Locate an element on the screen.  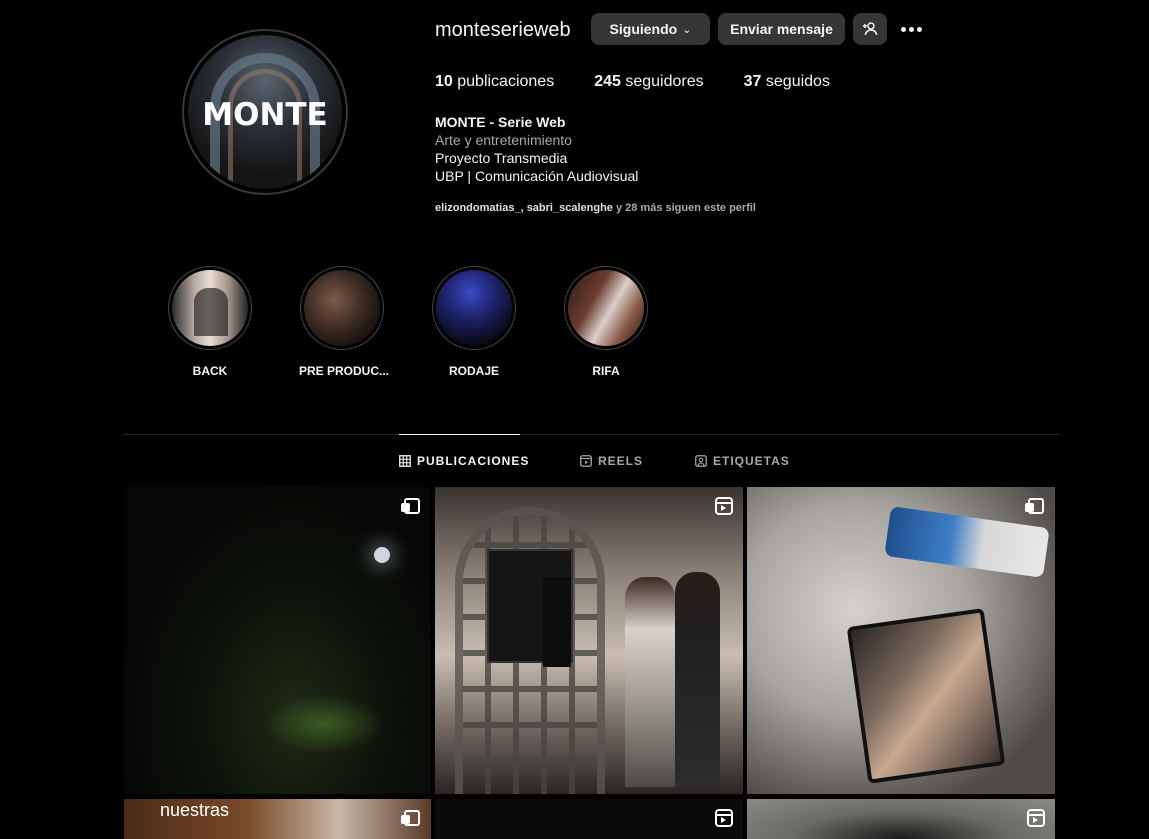
tabs-divider is located at coordinates (591, 434).